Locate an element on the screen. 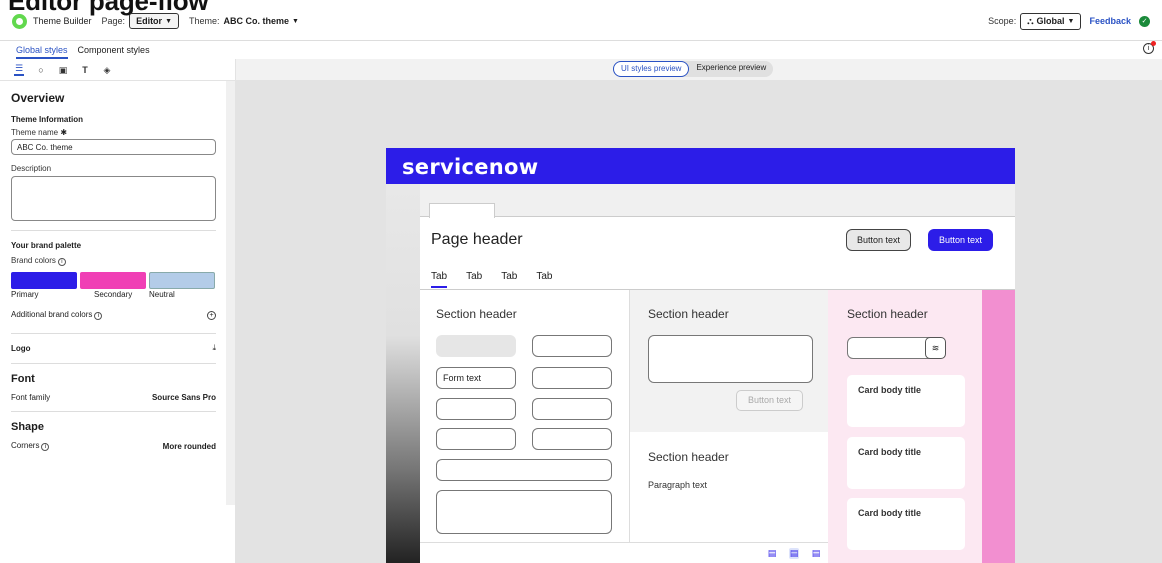  swatch-primary is located at coordinates (44, 280).